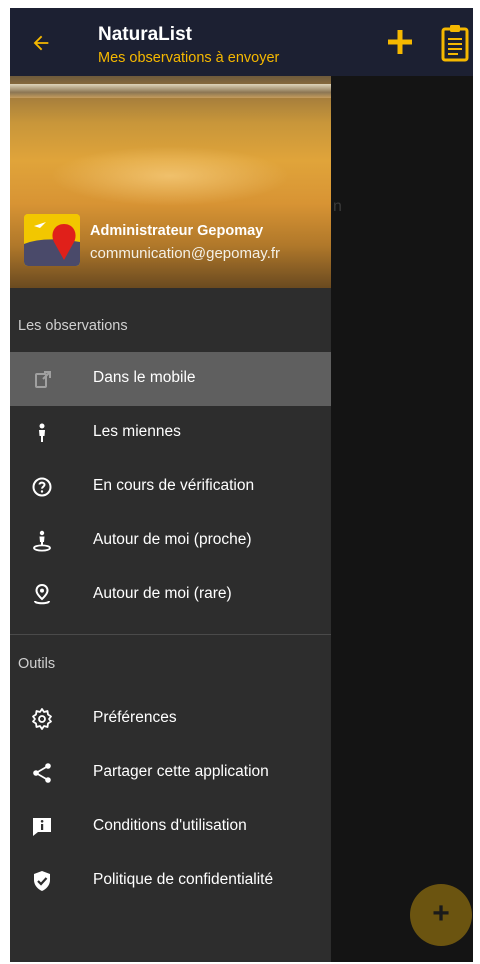 The height and width of the screenshot is (964, 480). I want to click on question-circle-icon, so click(42, 487).